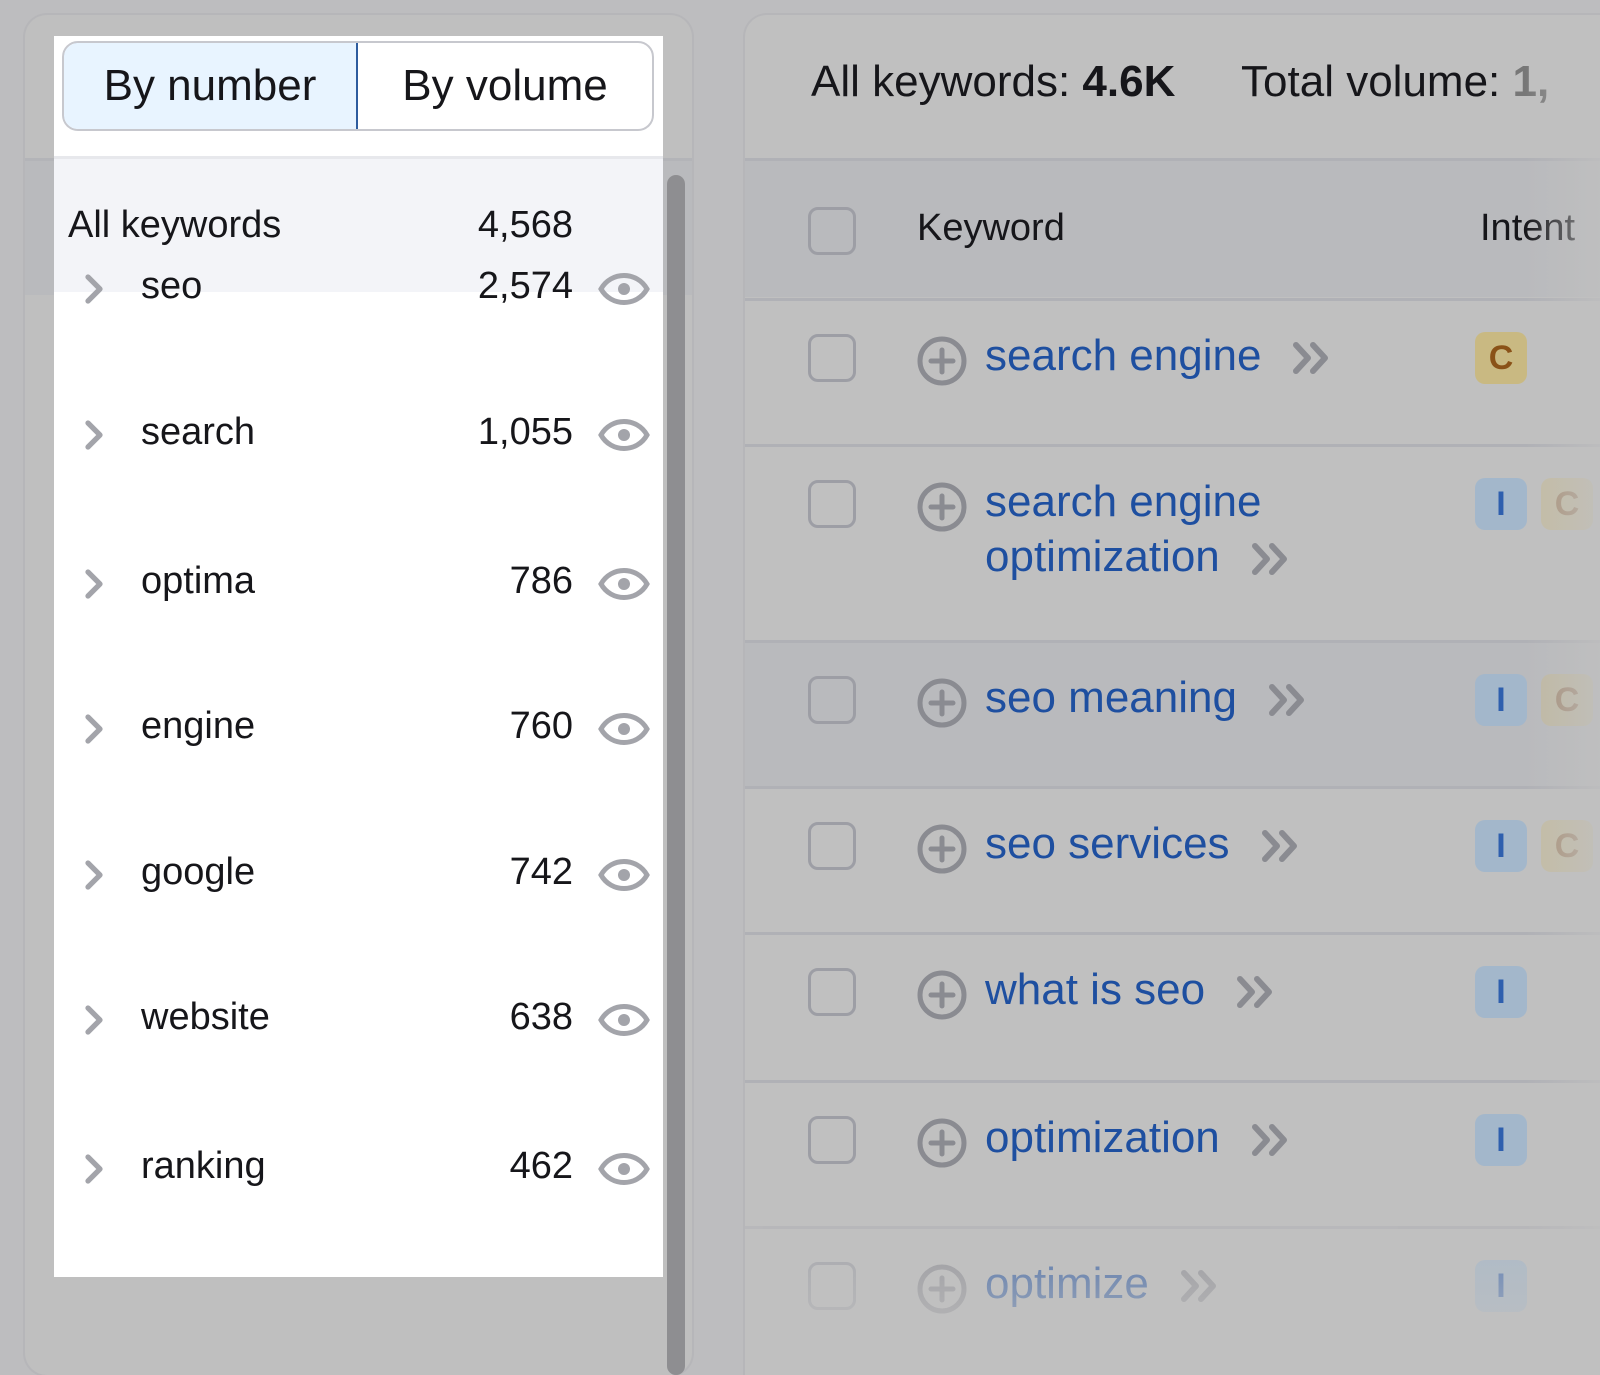 The width and height of the screenshot is (1600, 1375). Describe the element at coordinates (541, 1166) in the screenshot. I see `group-count: 462` at that location.